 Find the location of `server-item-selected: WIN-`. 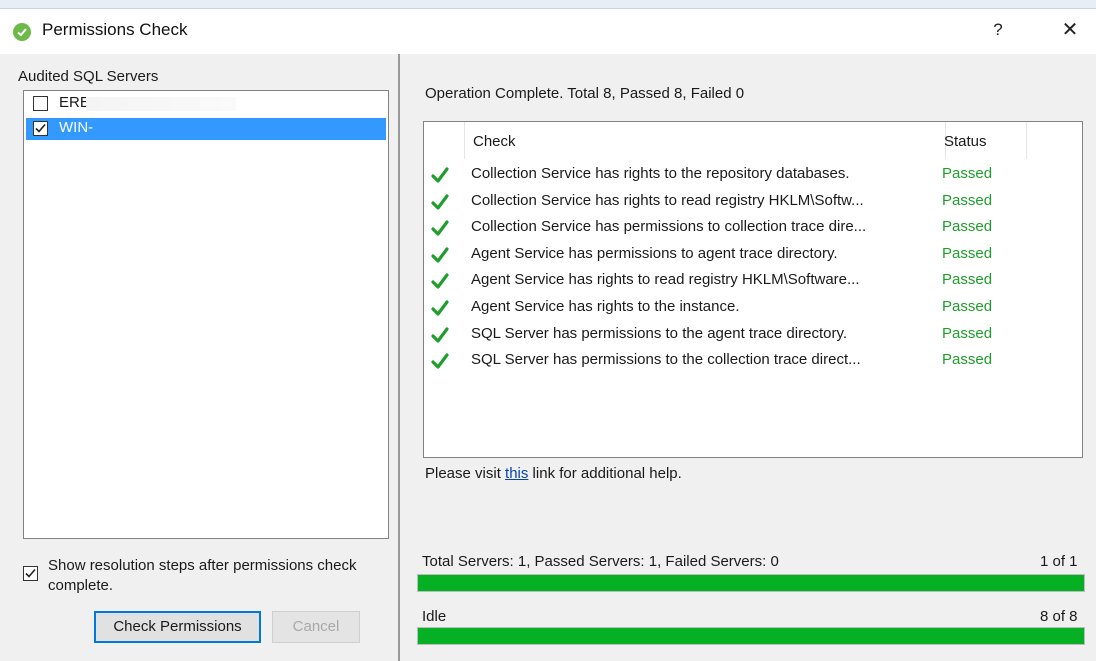

server-item-selected: WIN- is located at coordinates (206, 129).